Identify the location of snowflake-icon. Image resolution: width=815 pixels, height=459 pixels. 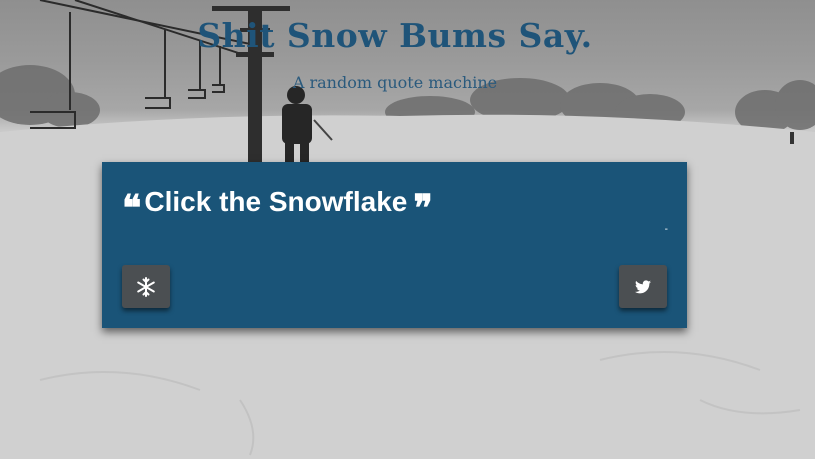
(146, 286).